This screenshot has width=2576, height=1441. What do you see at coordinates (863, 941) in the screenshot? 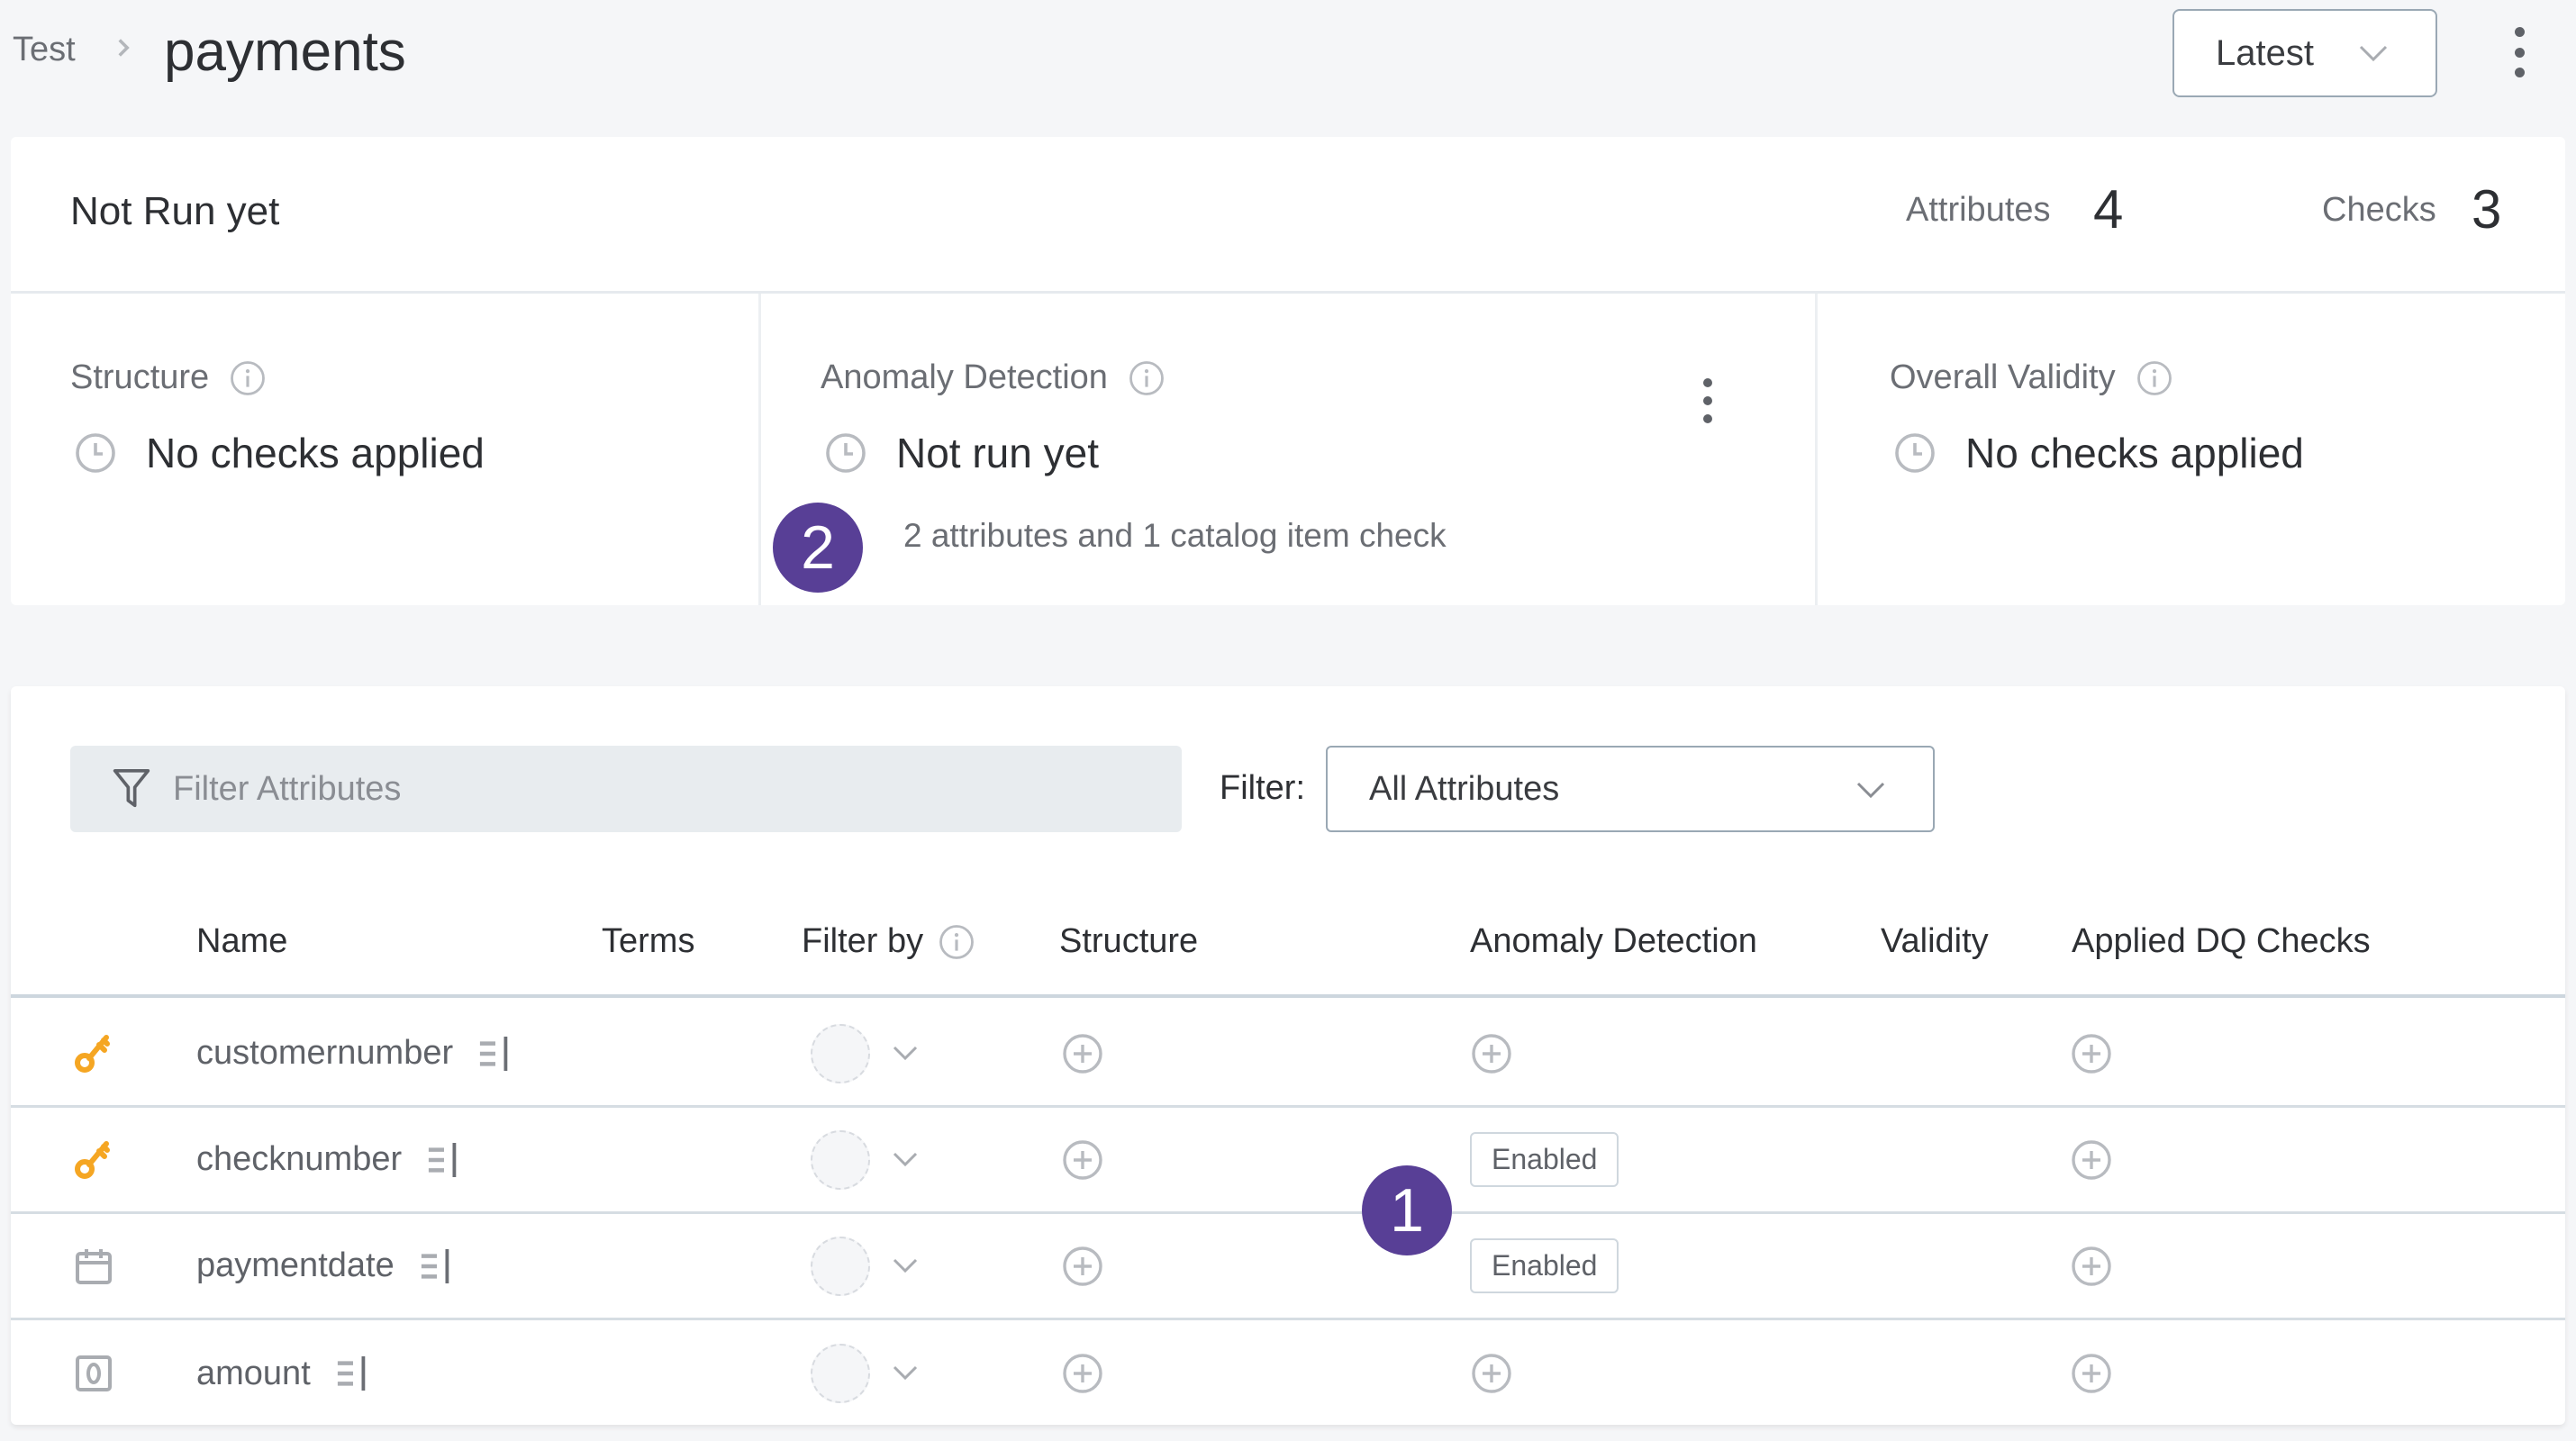
I see `column-header-label: Filter by` at bounding box center [863, 941].